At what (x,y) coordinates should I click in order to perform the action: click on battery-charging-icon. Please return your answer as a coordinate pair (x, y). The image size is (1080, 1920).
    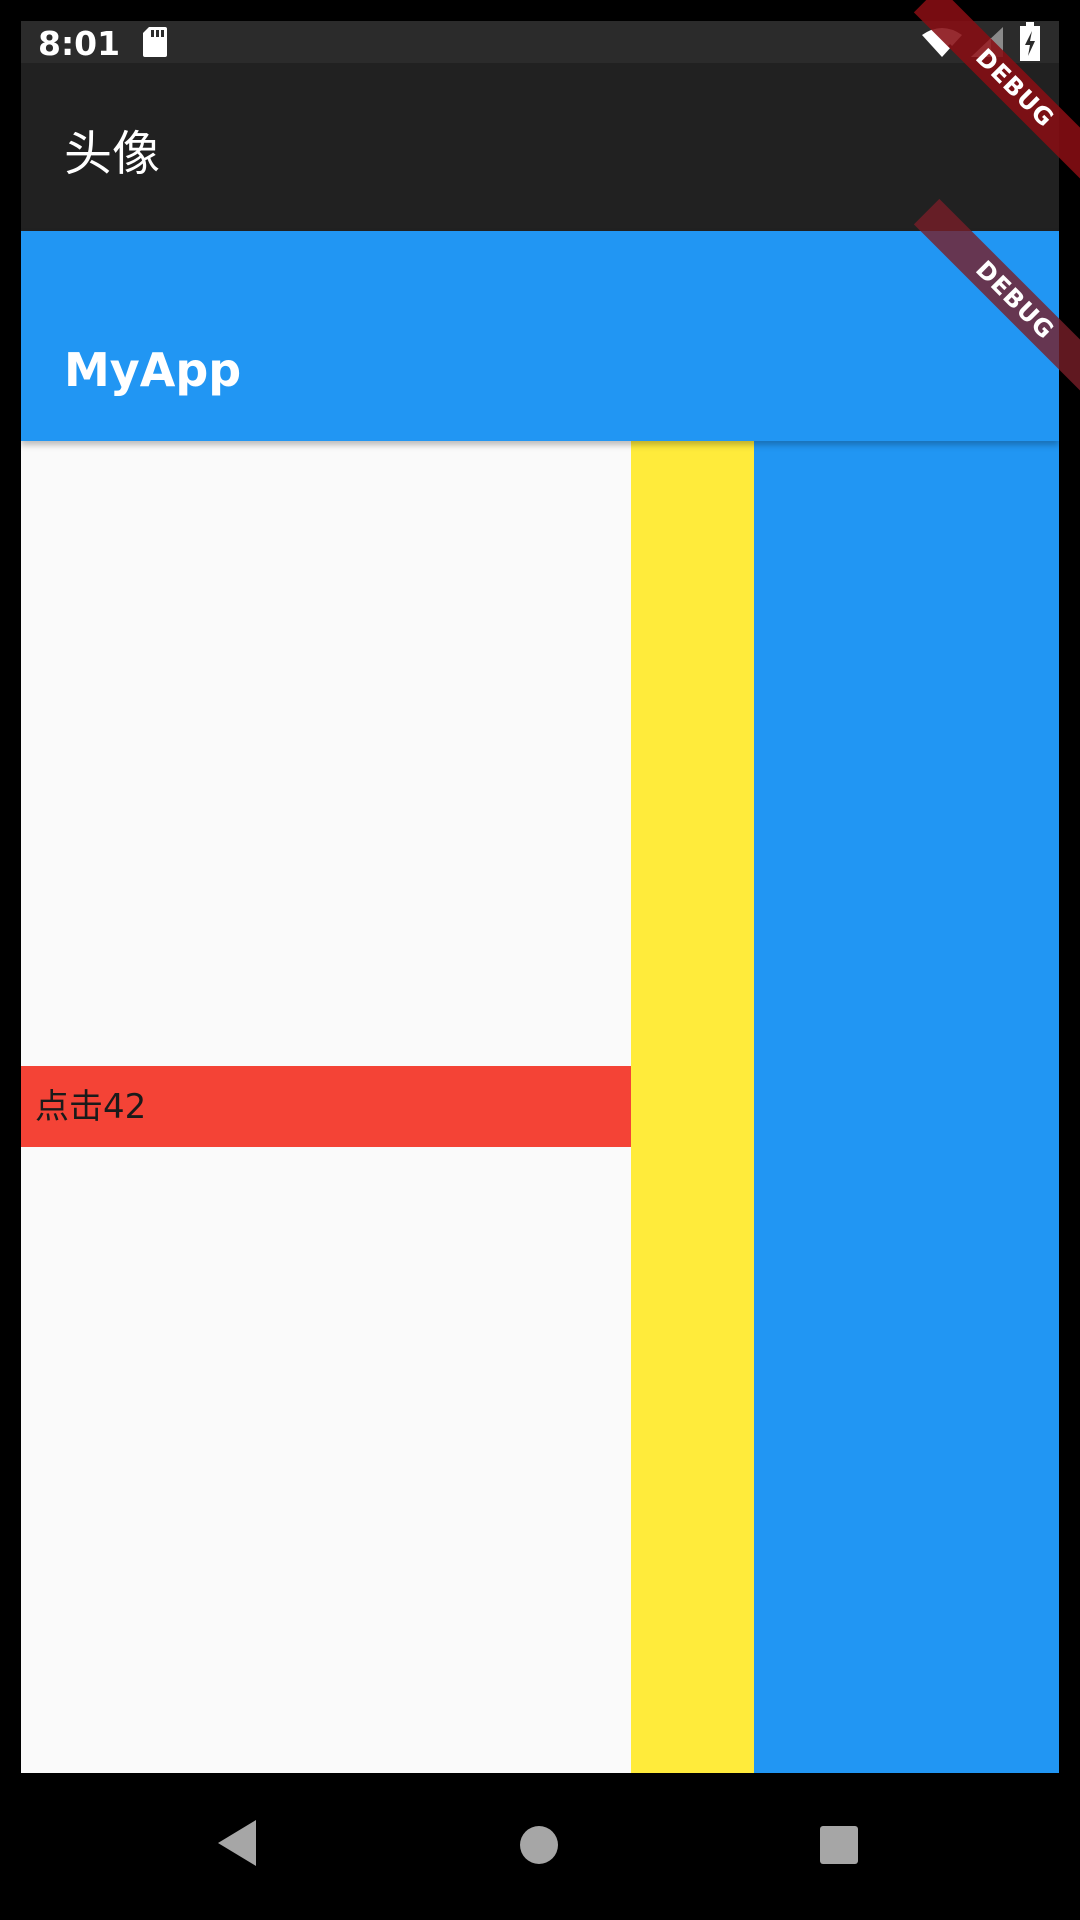
    Looking at the image, I should click on (1030, 42).